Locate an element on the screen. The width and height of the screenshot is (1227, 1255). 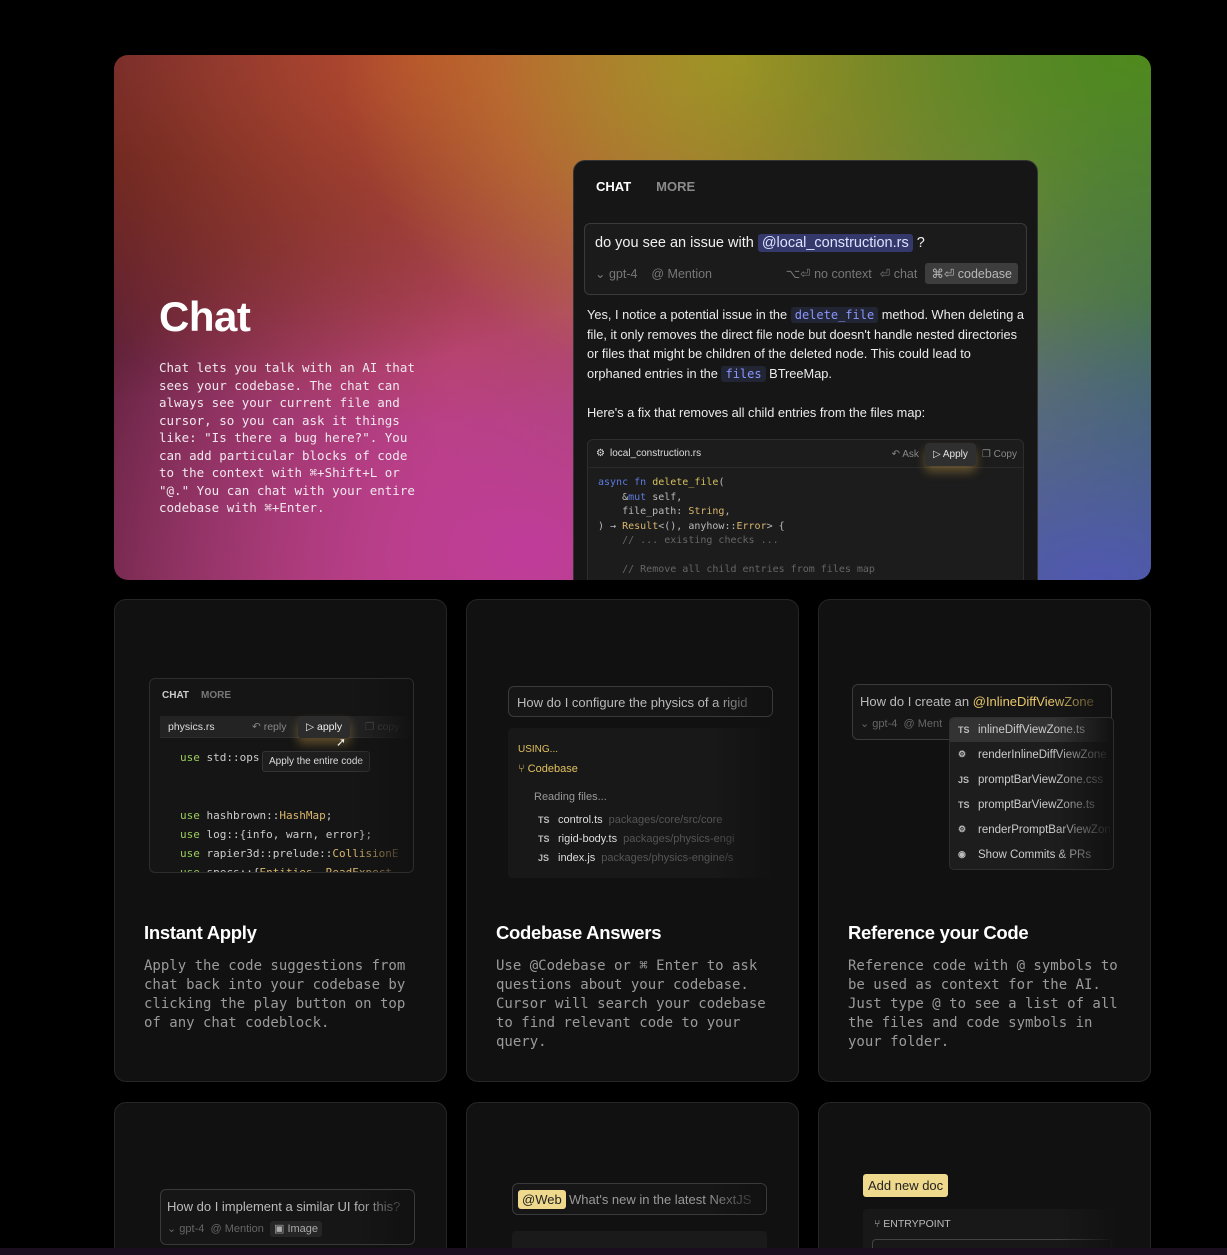
play-icon: ▷ is located at coordinates (936, 454).